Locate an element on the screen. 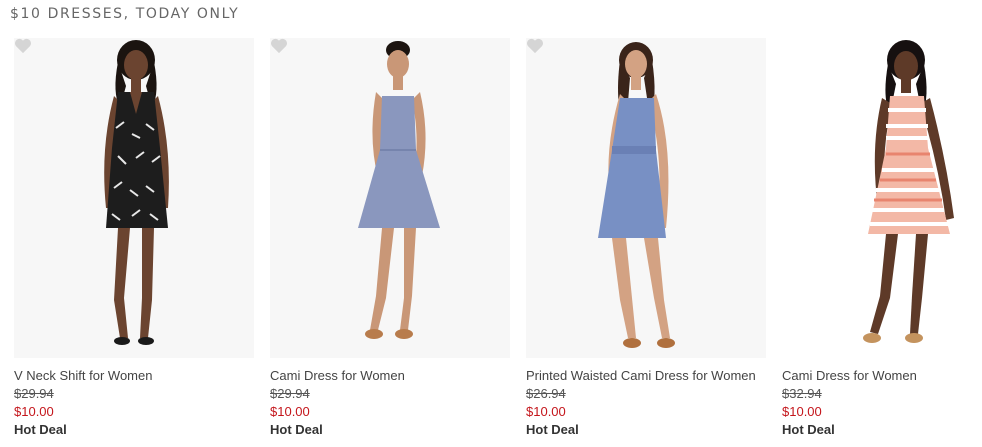 The height and width of the screenshot is (447, 982). original-price: $26.94 is located at coordinates (546, 393).